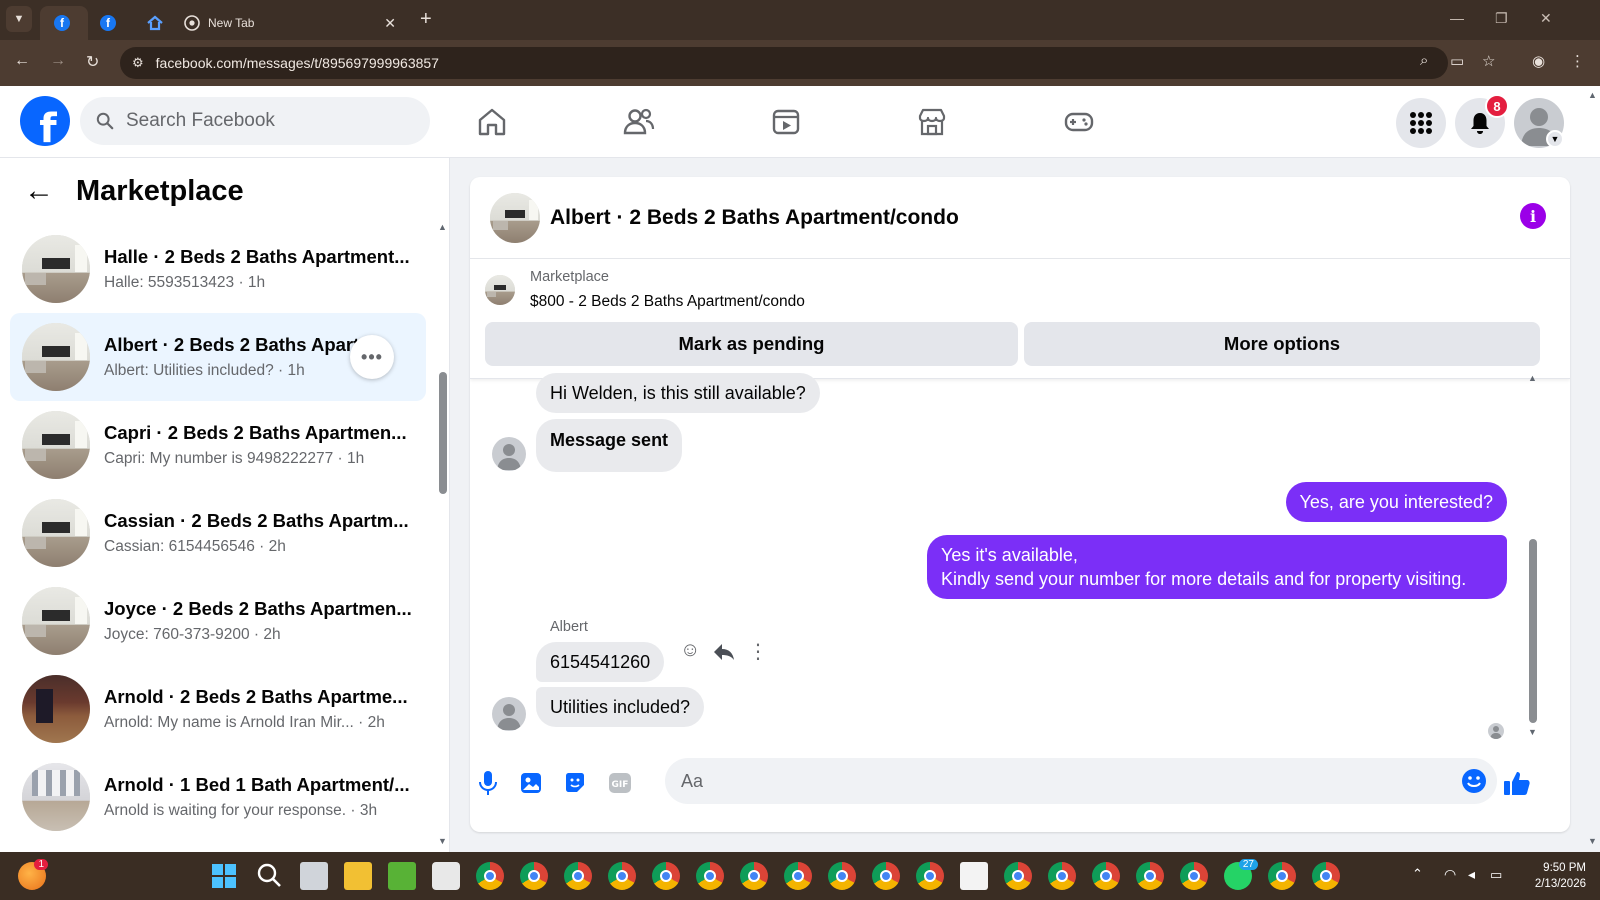 This screenshot has height=900, width=1600. I want to click on photo-icon, so click(531, 783).